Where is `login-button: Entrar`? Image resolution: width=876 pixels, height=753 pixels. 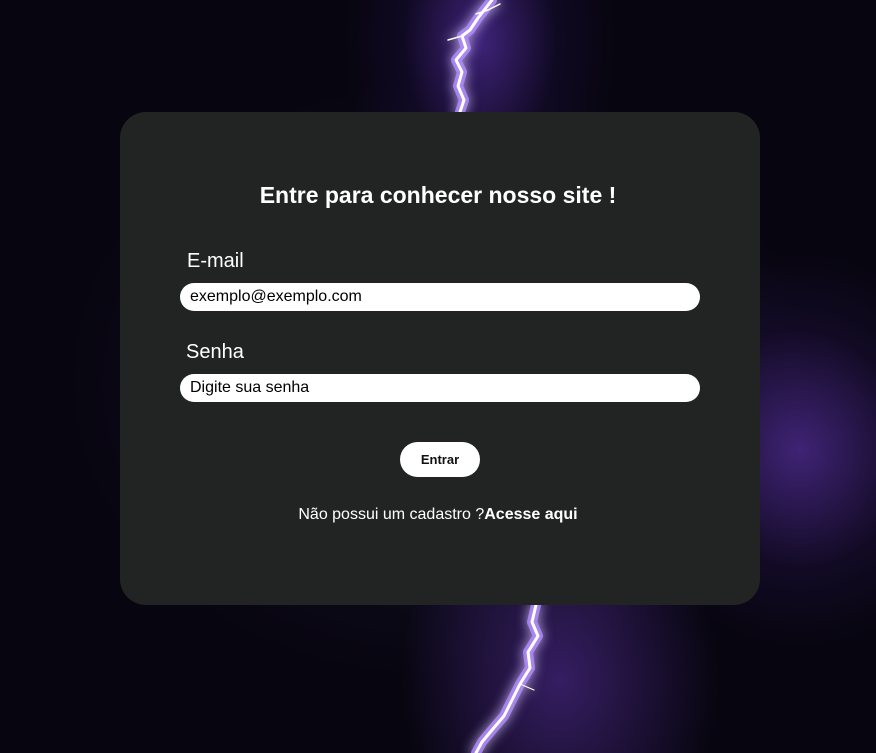 login-button: Entrar is located at coordinates (440, 459).